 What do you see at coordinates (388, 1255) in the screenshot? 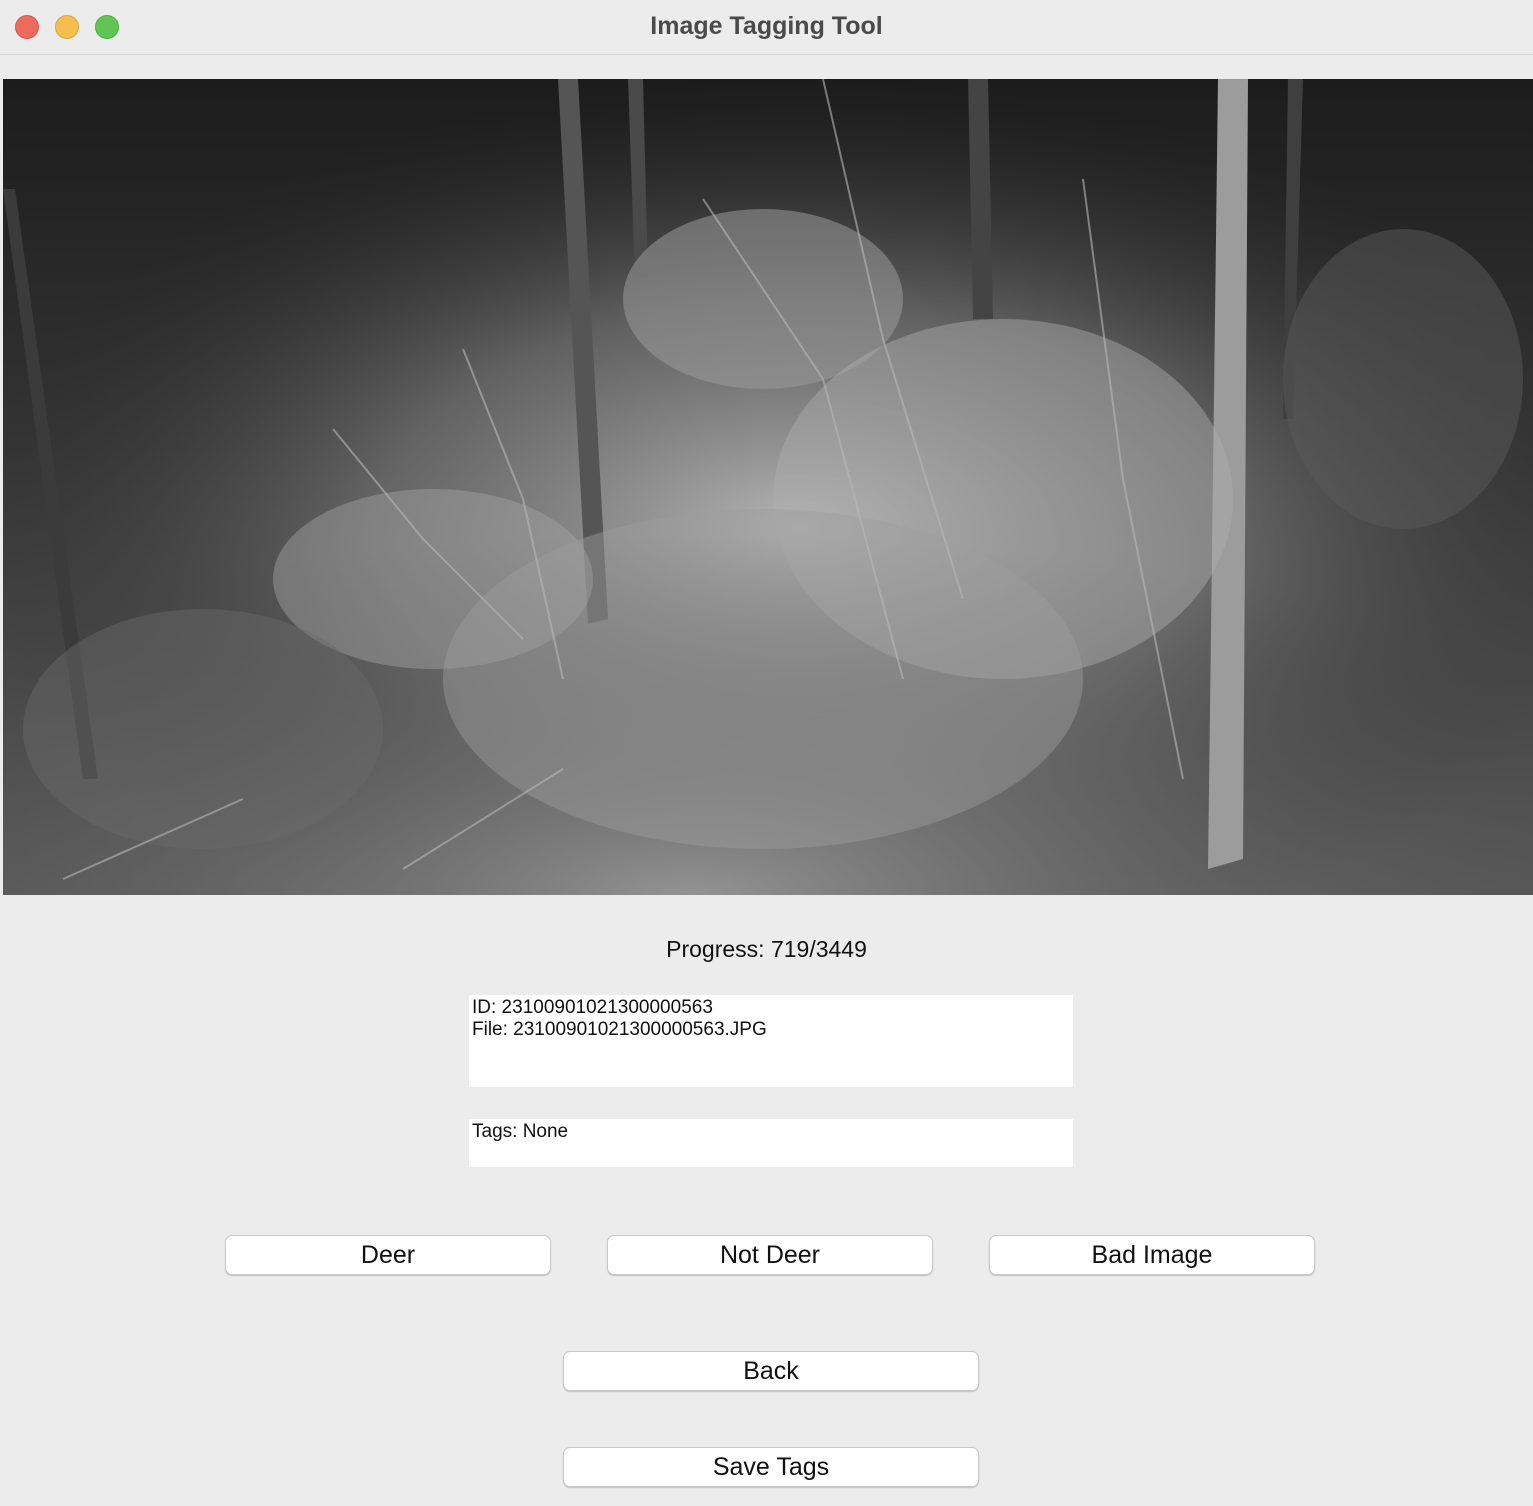
I see `deer-button: Deer` at bounding box center [388, 1255].